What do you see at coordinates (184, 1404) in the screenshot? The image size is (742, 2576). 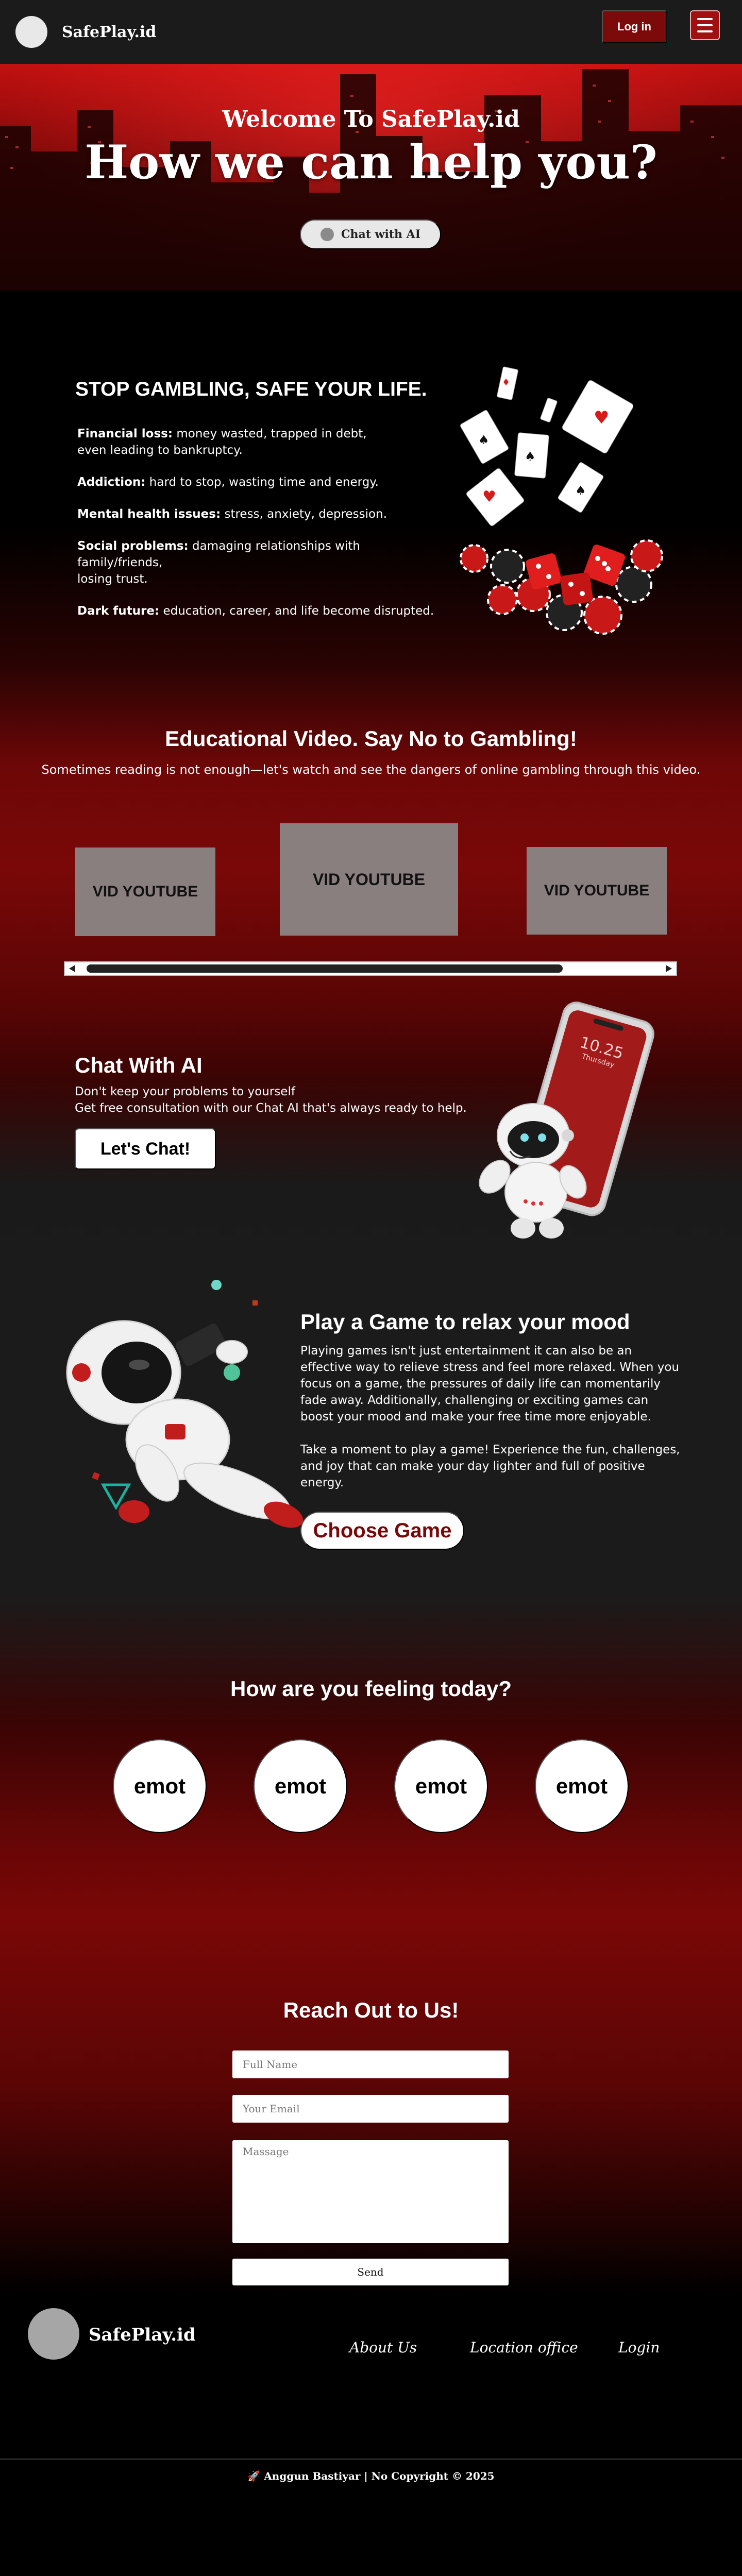 I see `astronaut-gaming-illustration` at bounding box center [184, 1404].